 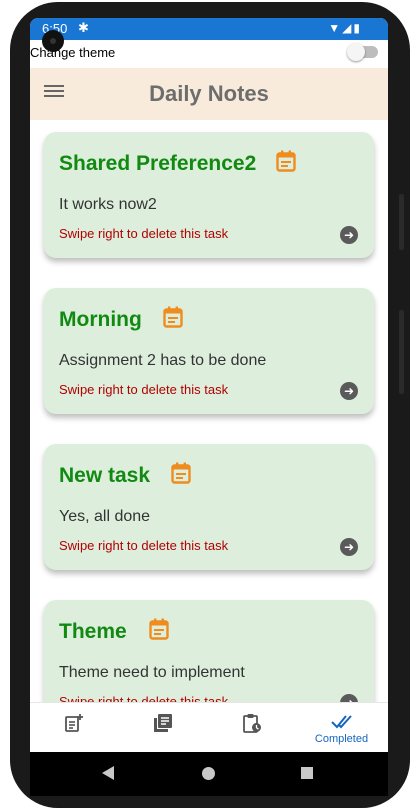 I want to click on task-title: Shared Preference2, so click(x=158, y=163).